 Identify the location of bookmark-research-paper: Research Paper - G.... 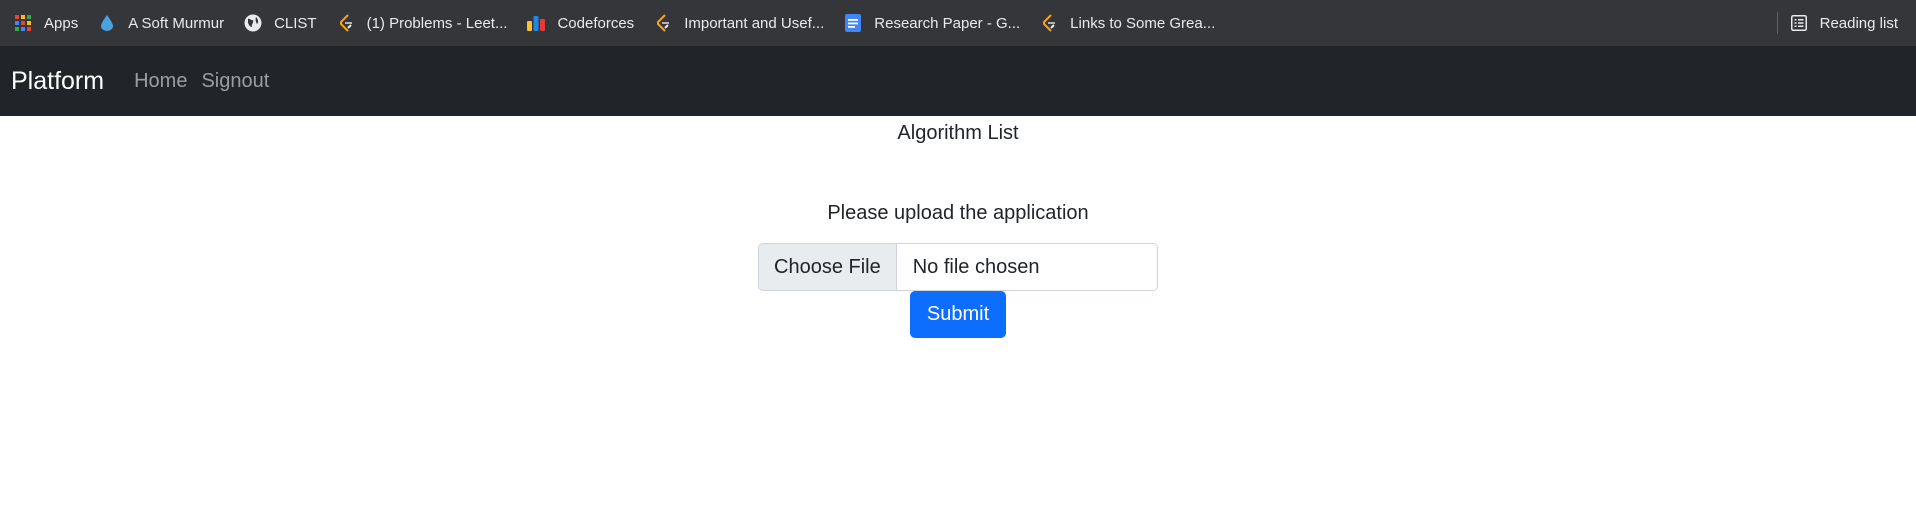
(932, 23).